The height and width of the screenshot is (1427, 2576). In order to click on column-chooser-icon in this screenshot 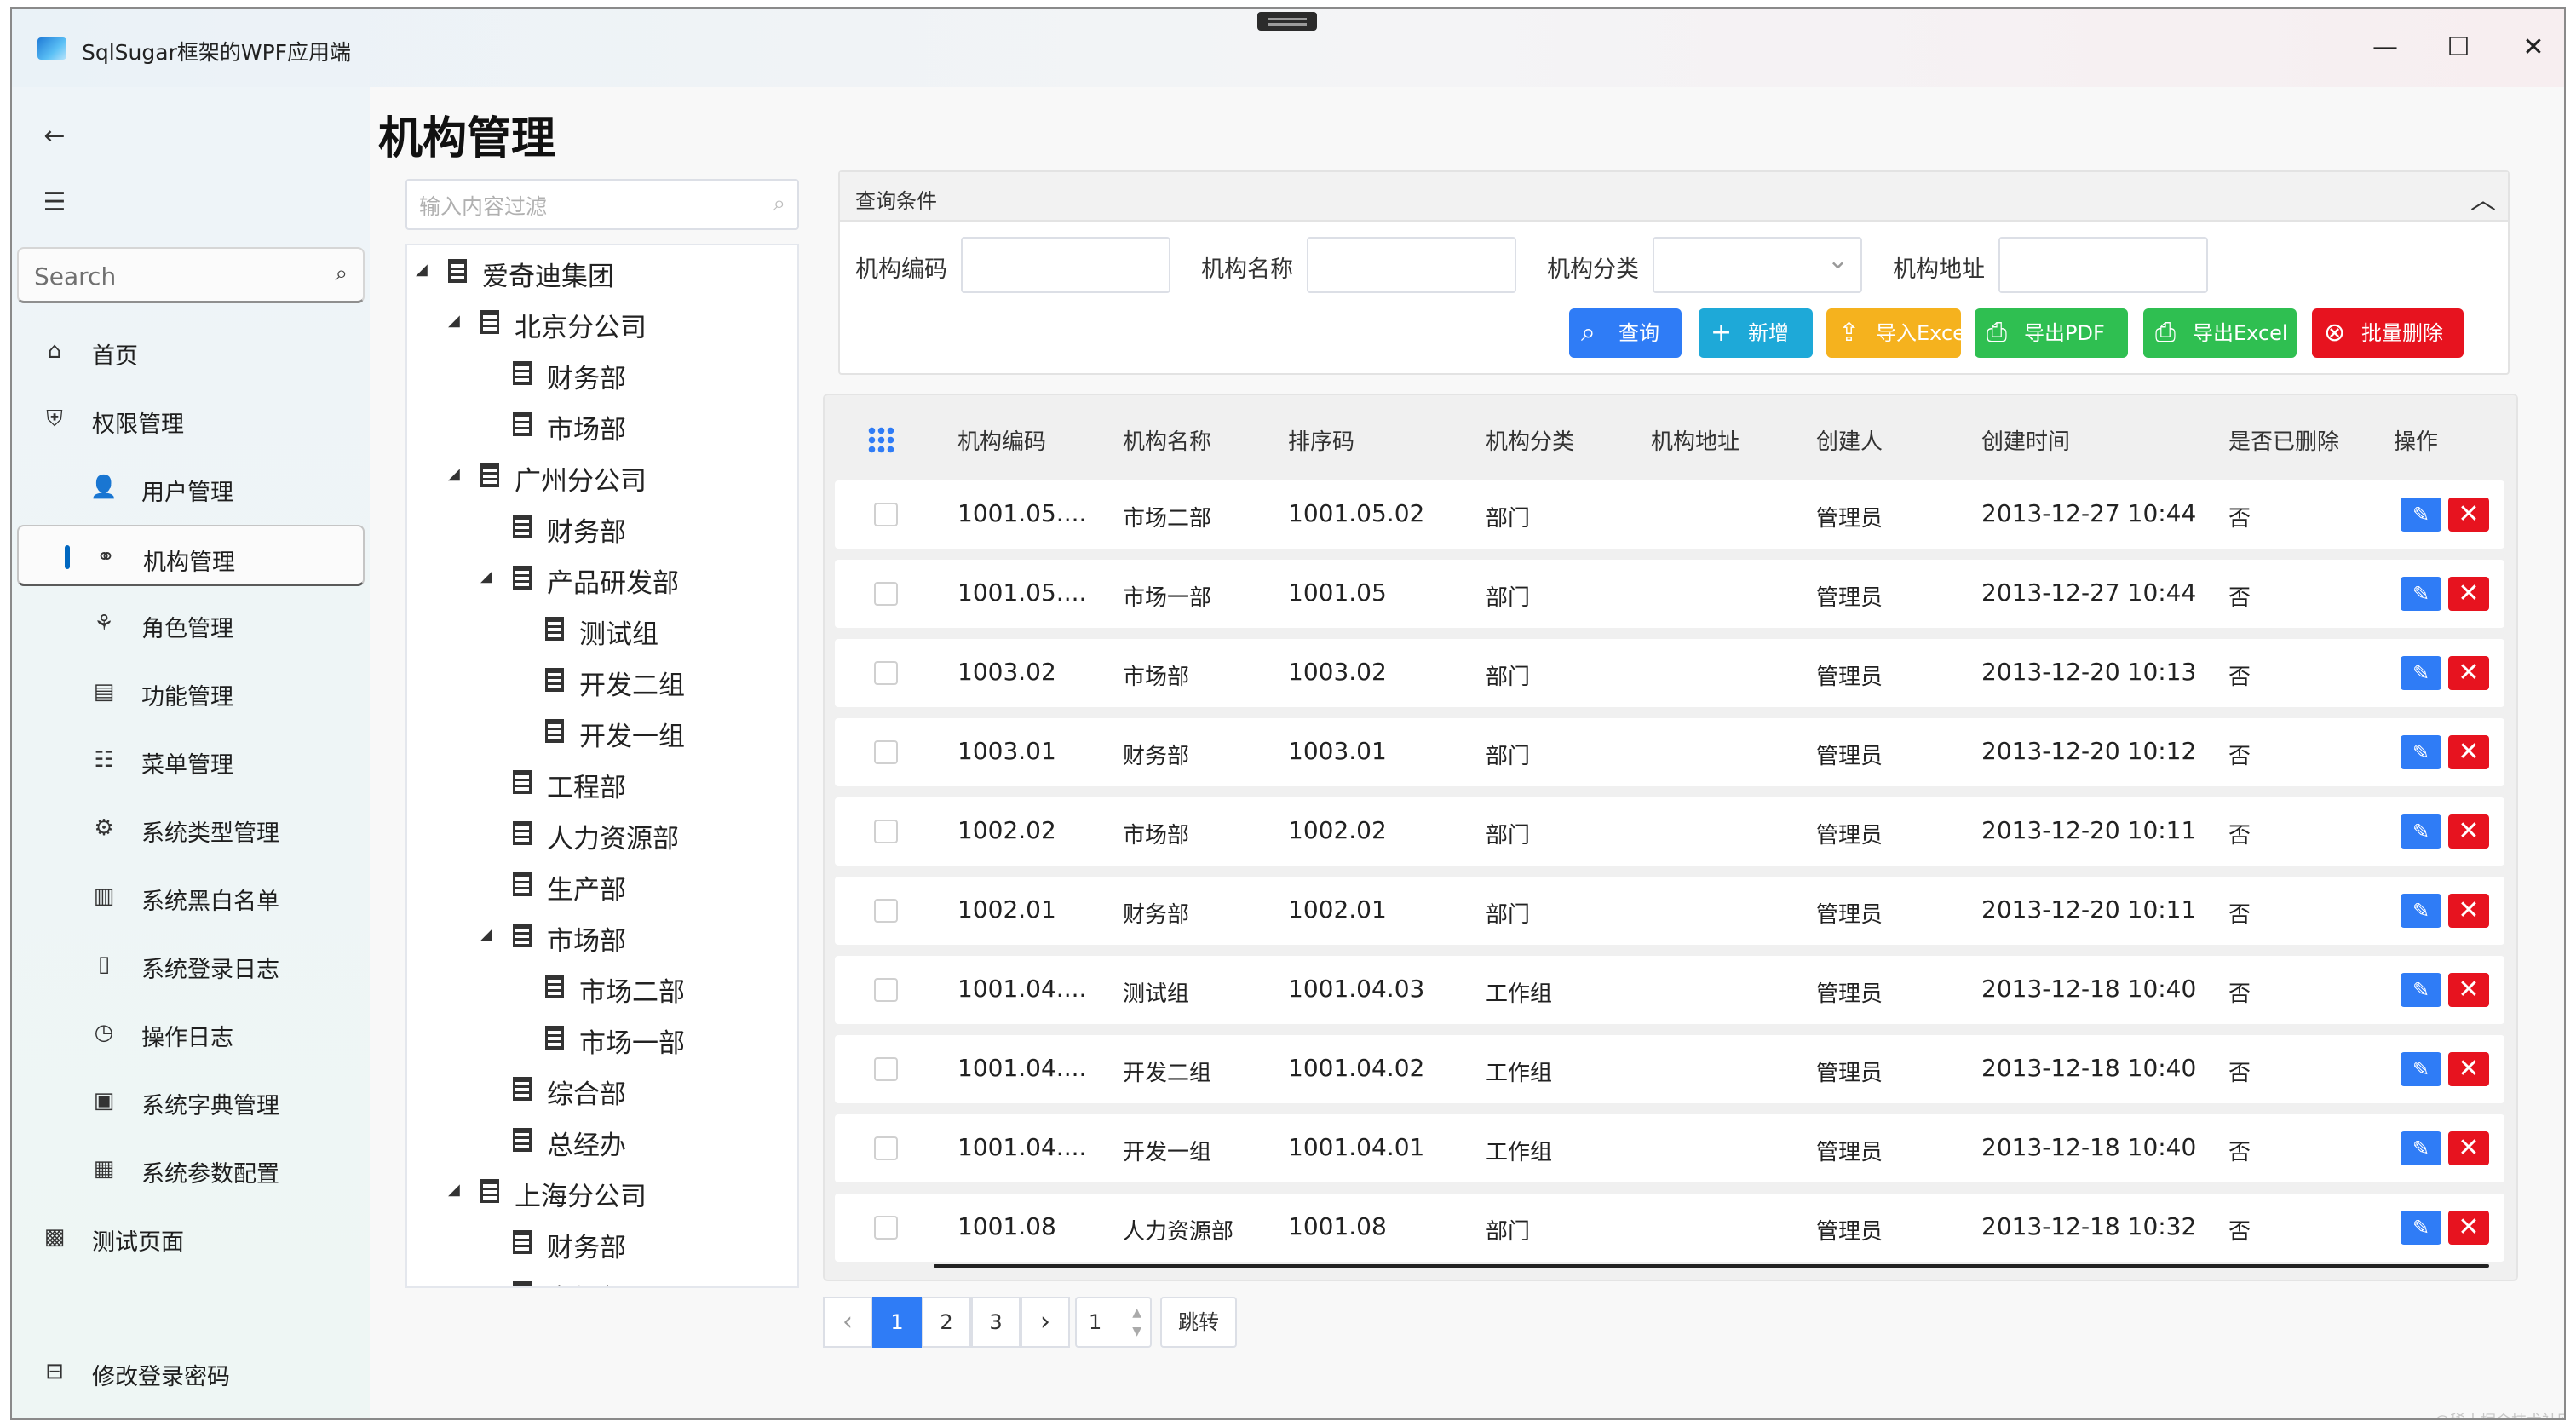, I will do `click(880, 439)`.